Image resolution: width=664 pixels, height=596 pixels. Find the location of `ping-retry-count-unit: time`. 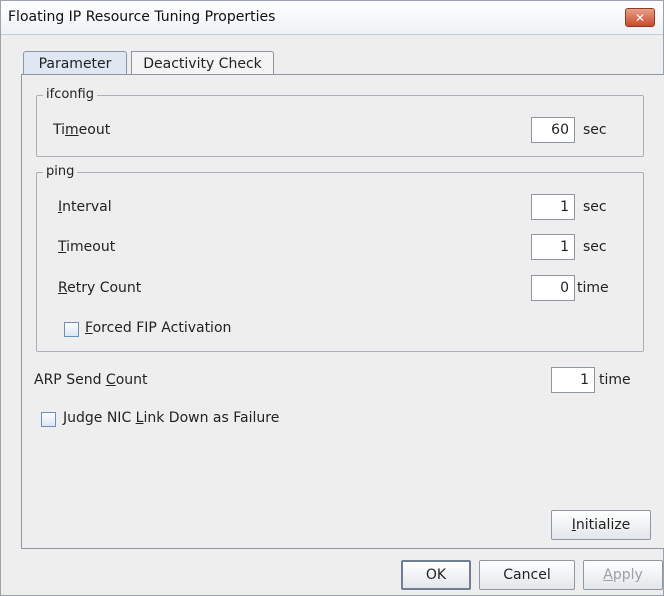

ping-retry-count-unit: time is located at coordinates (593, 288).